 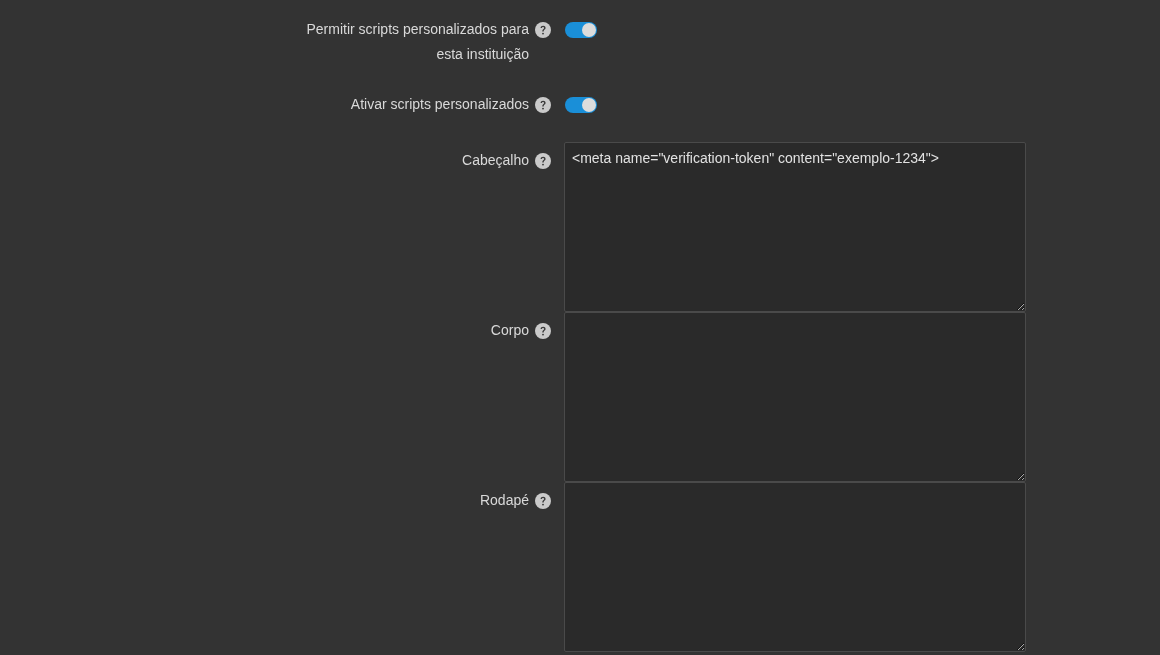 What do you see at coordinates (504, 500) in the screenshot?
I see `setting-label: Rodapé` at bounding box center [504, 500].